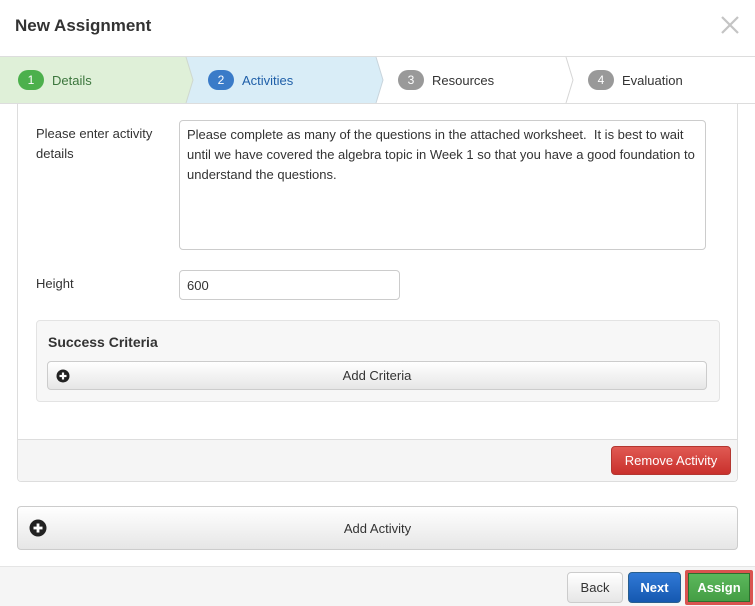 The height and width of the screenshot is (606, 755). I want to click on add-criteria-button: Add Criteria, so click(377, 375).